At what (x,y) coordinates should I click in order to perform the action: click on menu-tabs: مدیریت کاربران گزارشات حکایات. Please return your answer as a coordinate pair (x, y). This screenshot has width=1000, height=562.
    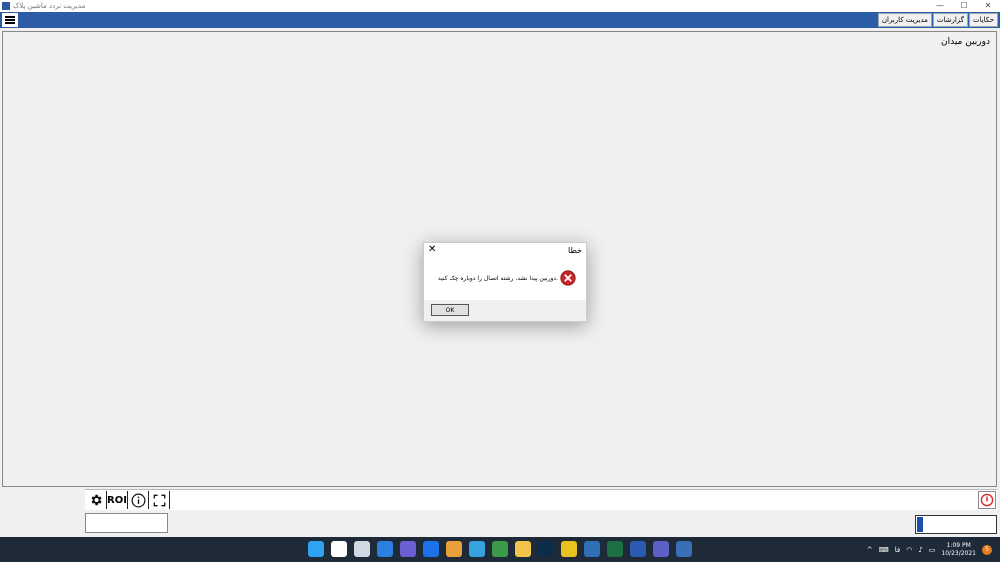
    Looking at the image, I should click on (937, 20).